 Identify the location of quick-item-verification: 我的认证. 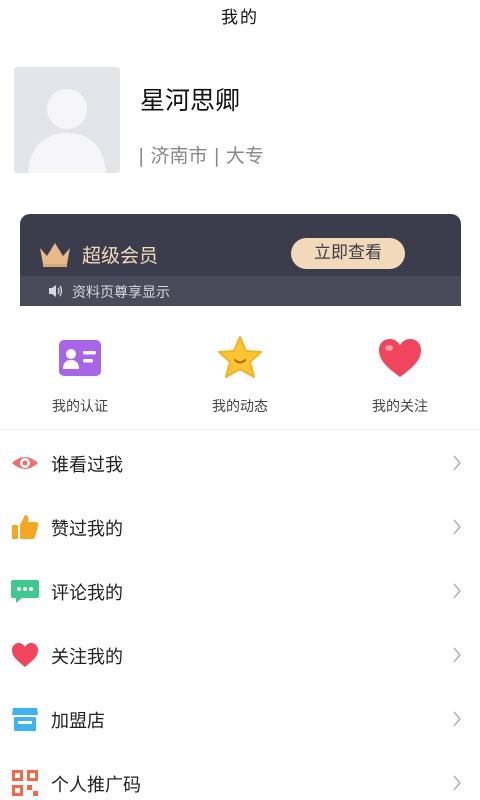
(80, 367).